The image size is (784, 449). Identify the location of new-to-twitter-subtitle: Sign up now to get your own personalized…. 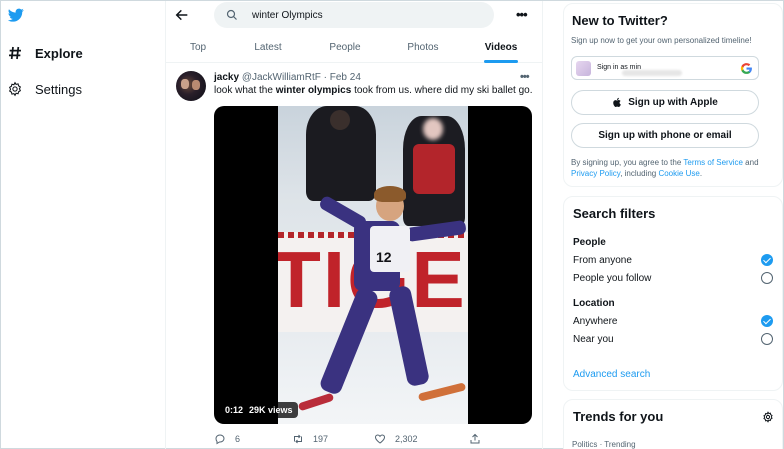
(661, 40).